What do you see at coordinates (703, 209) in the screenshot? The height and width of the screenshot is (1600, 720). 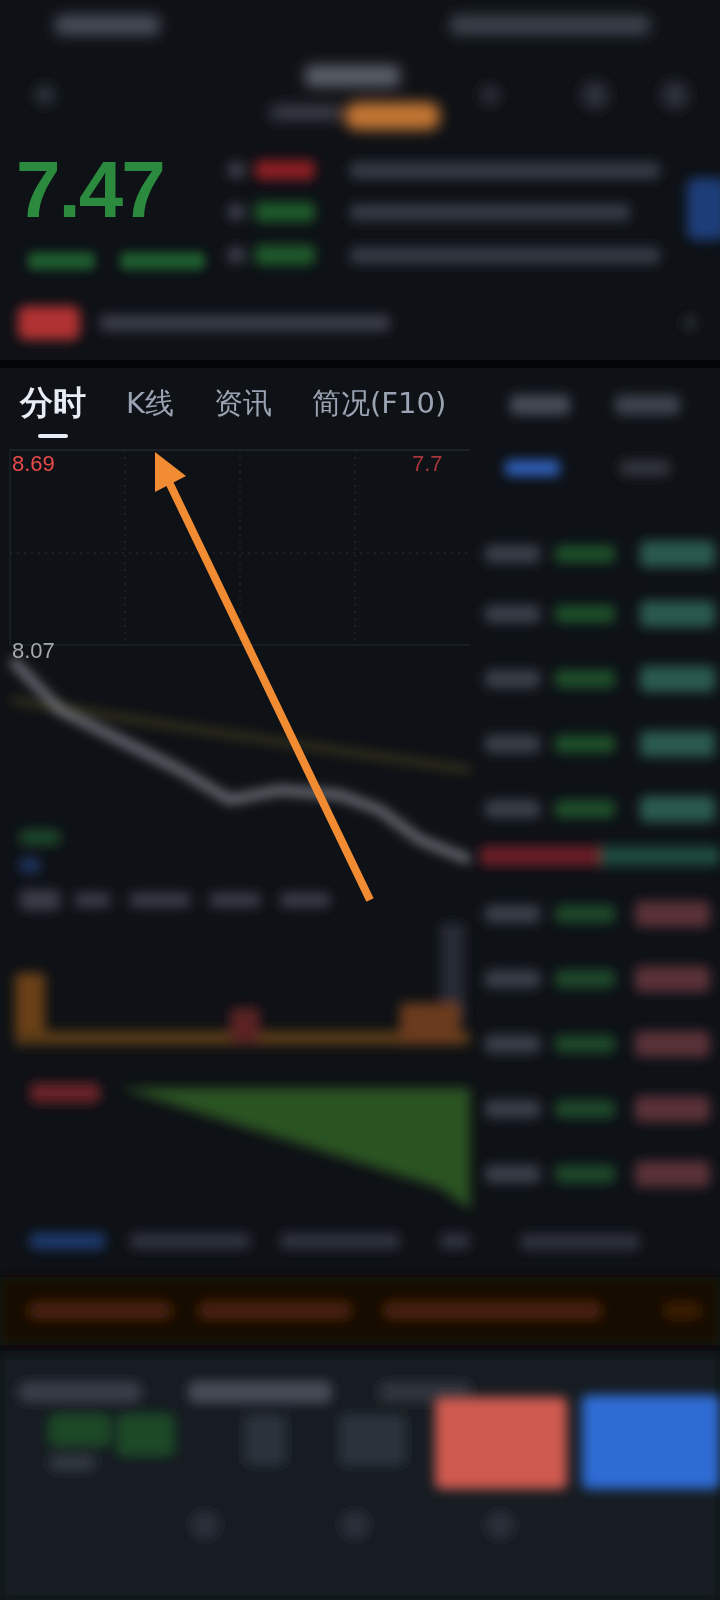 I see `blurred-side-tab-drawing` at bounding box center [703, 209].